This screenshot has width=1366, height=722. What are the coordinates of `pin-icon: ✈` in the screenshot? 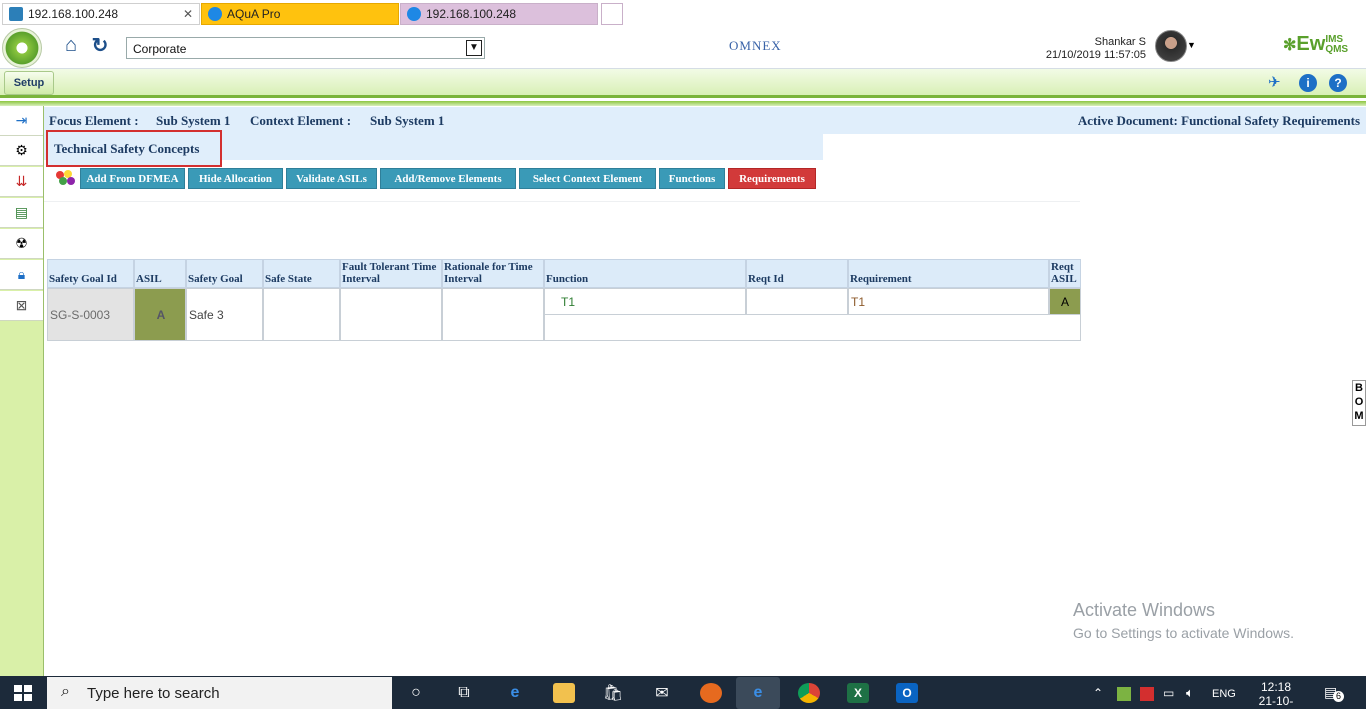 It's located at (1274, 82).